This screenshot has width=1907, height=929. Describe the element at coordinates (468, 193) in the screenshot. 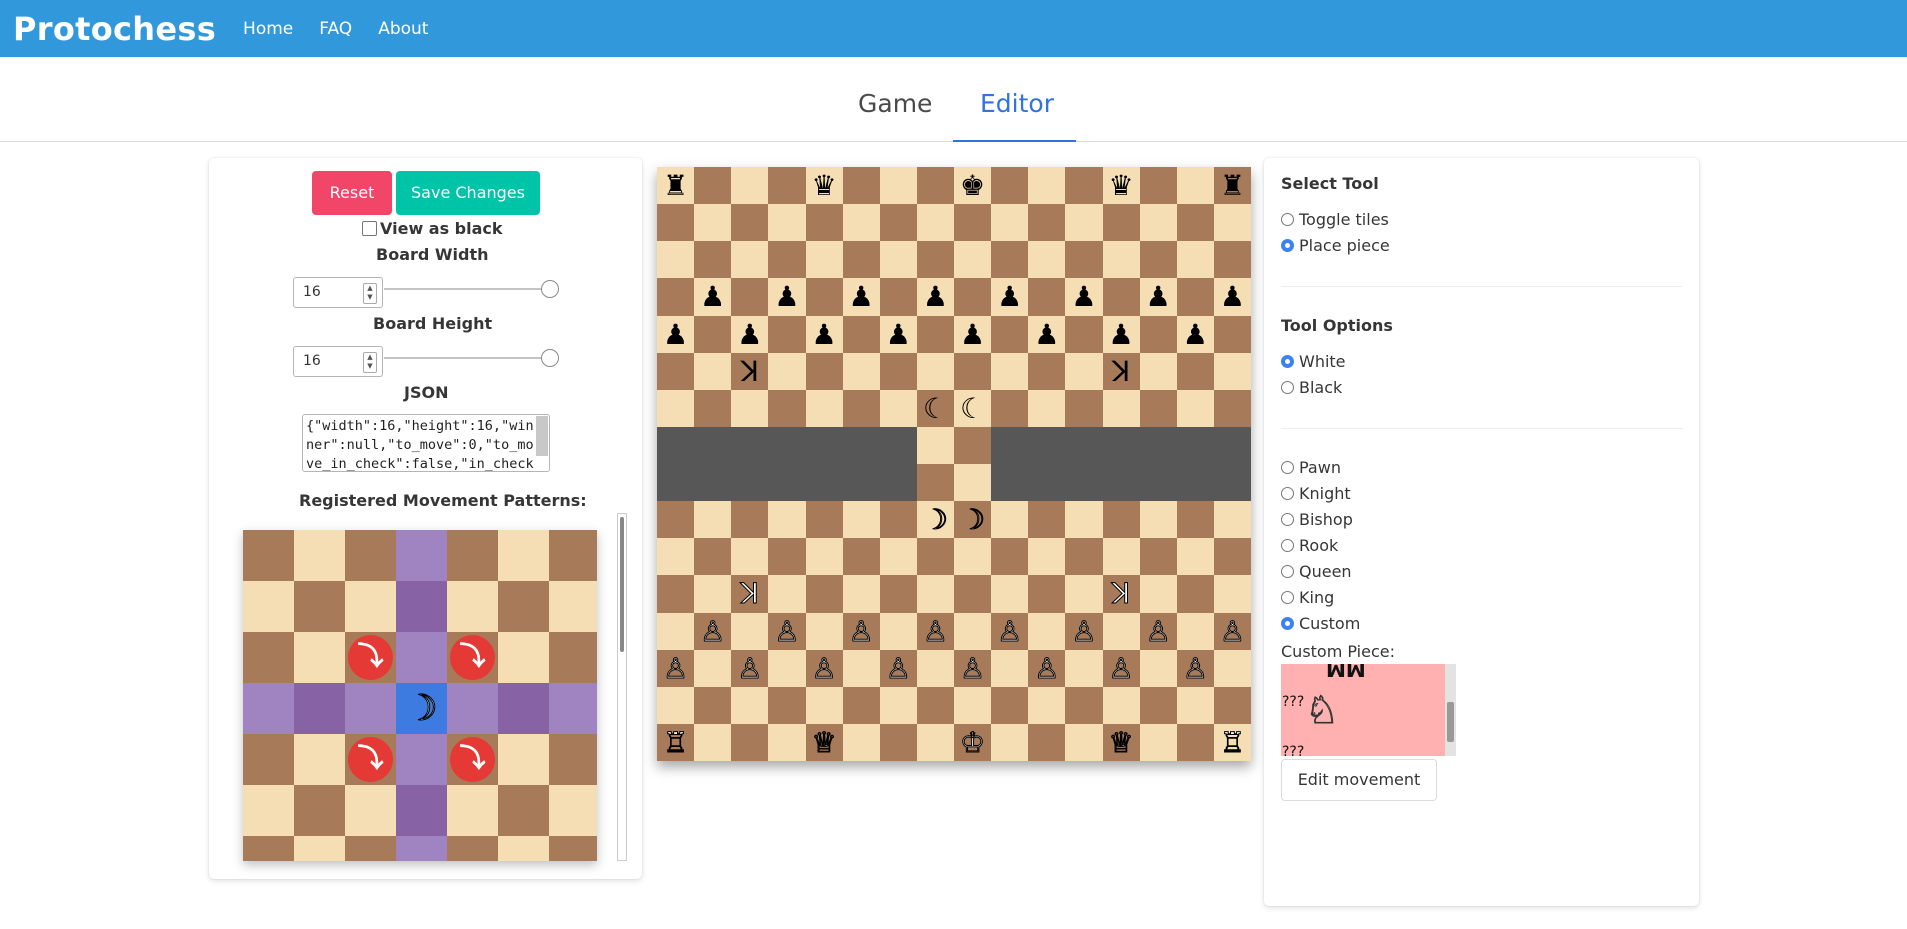

I see `save-changes-button: Save Changes` at that location.